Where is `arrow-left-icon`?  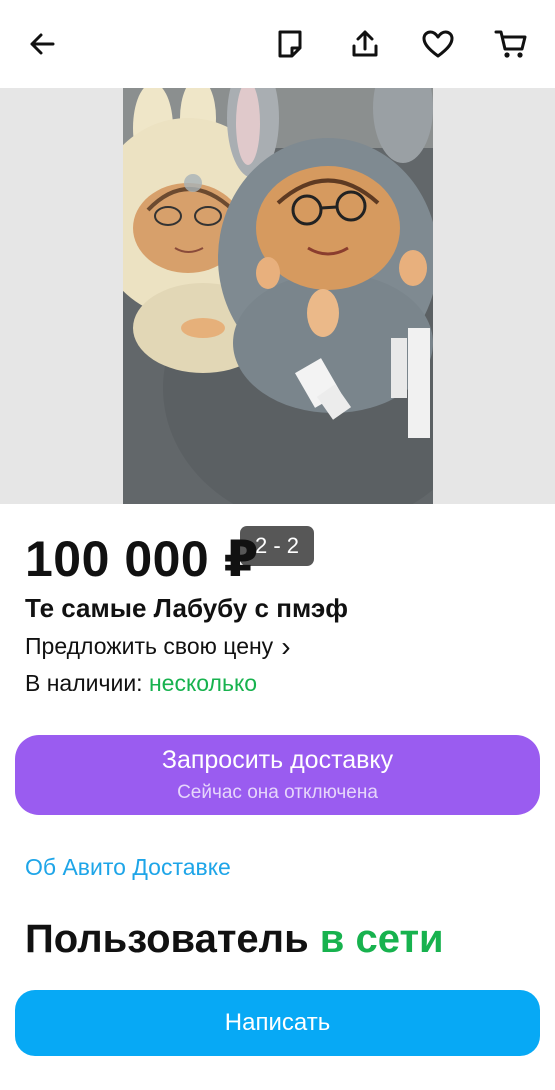
arrow-left-icon is located at coordinates (42, 44).